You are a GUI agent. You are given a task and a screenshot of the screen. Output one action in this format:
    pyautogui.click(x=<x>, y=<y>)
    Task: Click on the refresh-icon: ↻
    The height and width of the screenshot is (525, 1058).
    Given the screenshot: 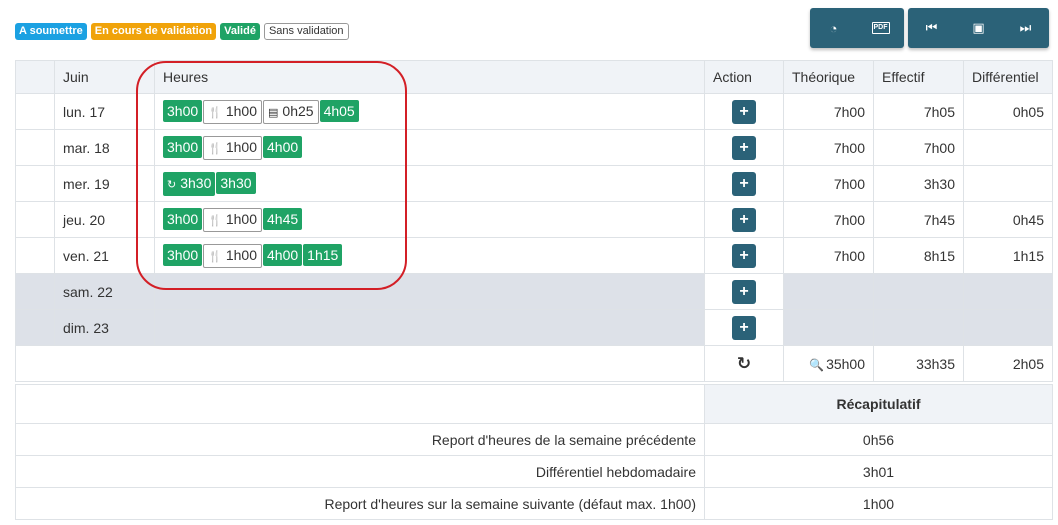 What is the action you would take?
    pyautogui.click(x=744, y=363)
    